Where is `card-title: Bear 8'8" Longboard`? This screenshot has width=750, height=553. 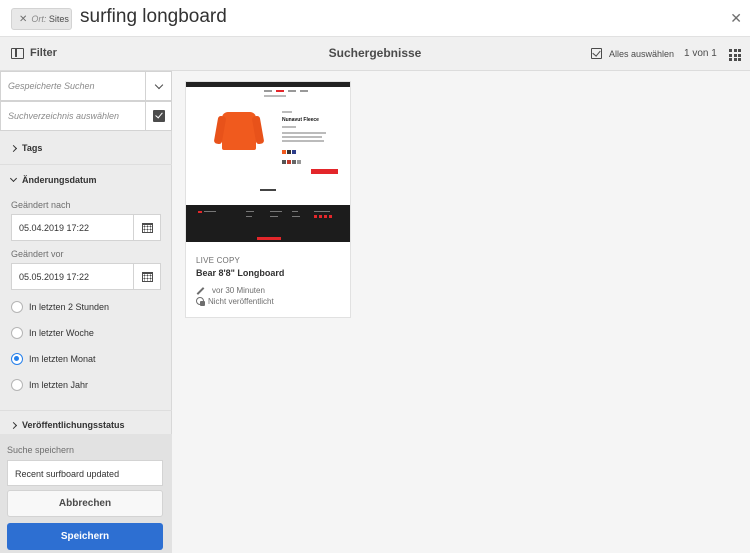 card-title: Bear 8'8" Longboard is located at coordinates (240, 273).